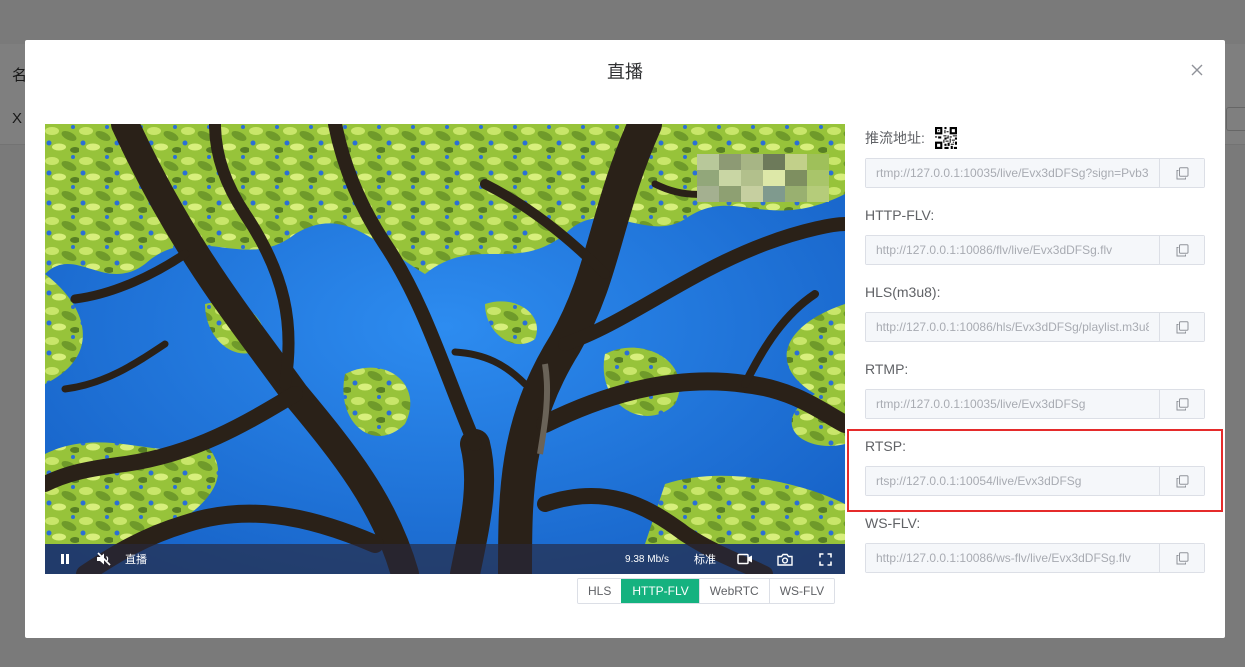 The image size is (1245, 667). What do you see at coordinates (1012, 327) in the screenshot?
I see `hls-url-input` at bounding box center [1012, 327].